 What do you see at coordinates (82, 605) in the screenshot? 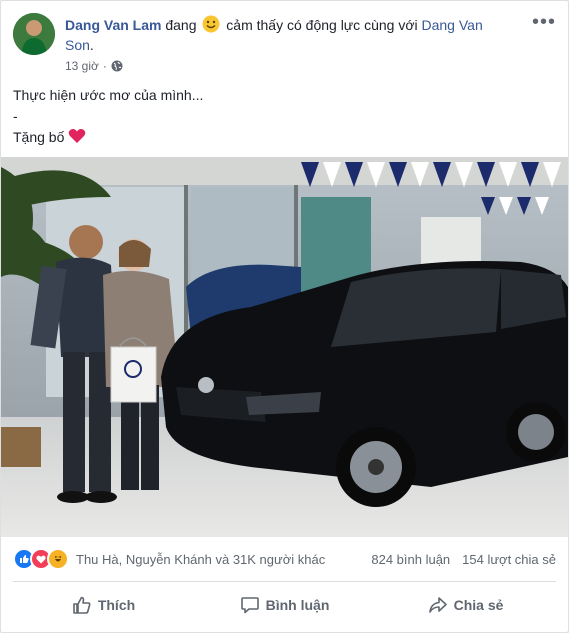
I see `thumbs-up-icon` at bounding box center [82, 605].